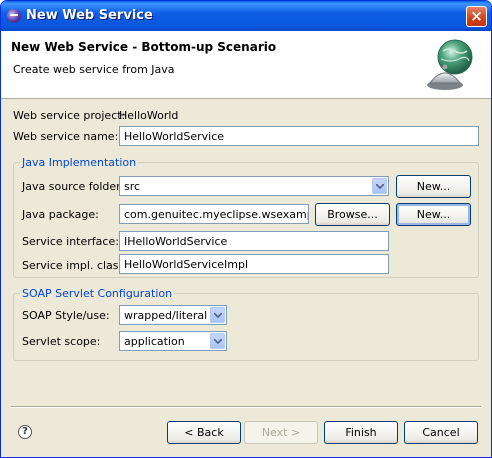 Image resolution: width=492 pixels, height=458 pixels. Describe the element at coordinates (61, 341) in the screenshot. I see `servlet-scope-label: Servlet scope:` at that location.